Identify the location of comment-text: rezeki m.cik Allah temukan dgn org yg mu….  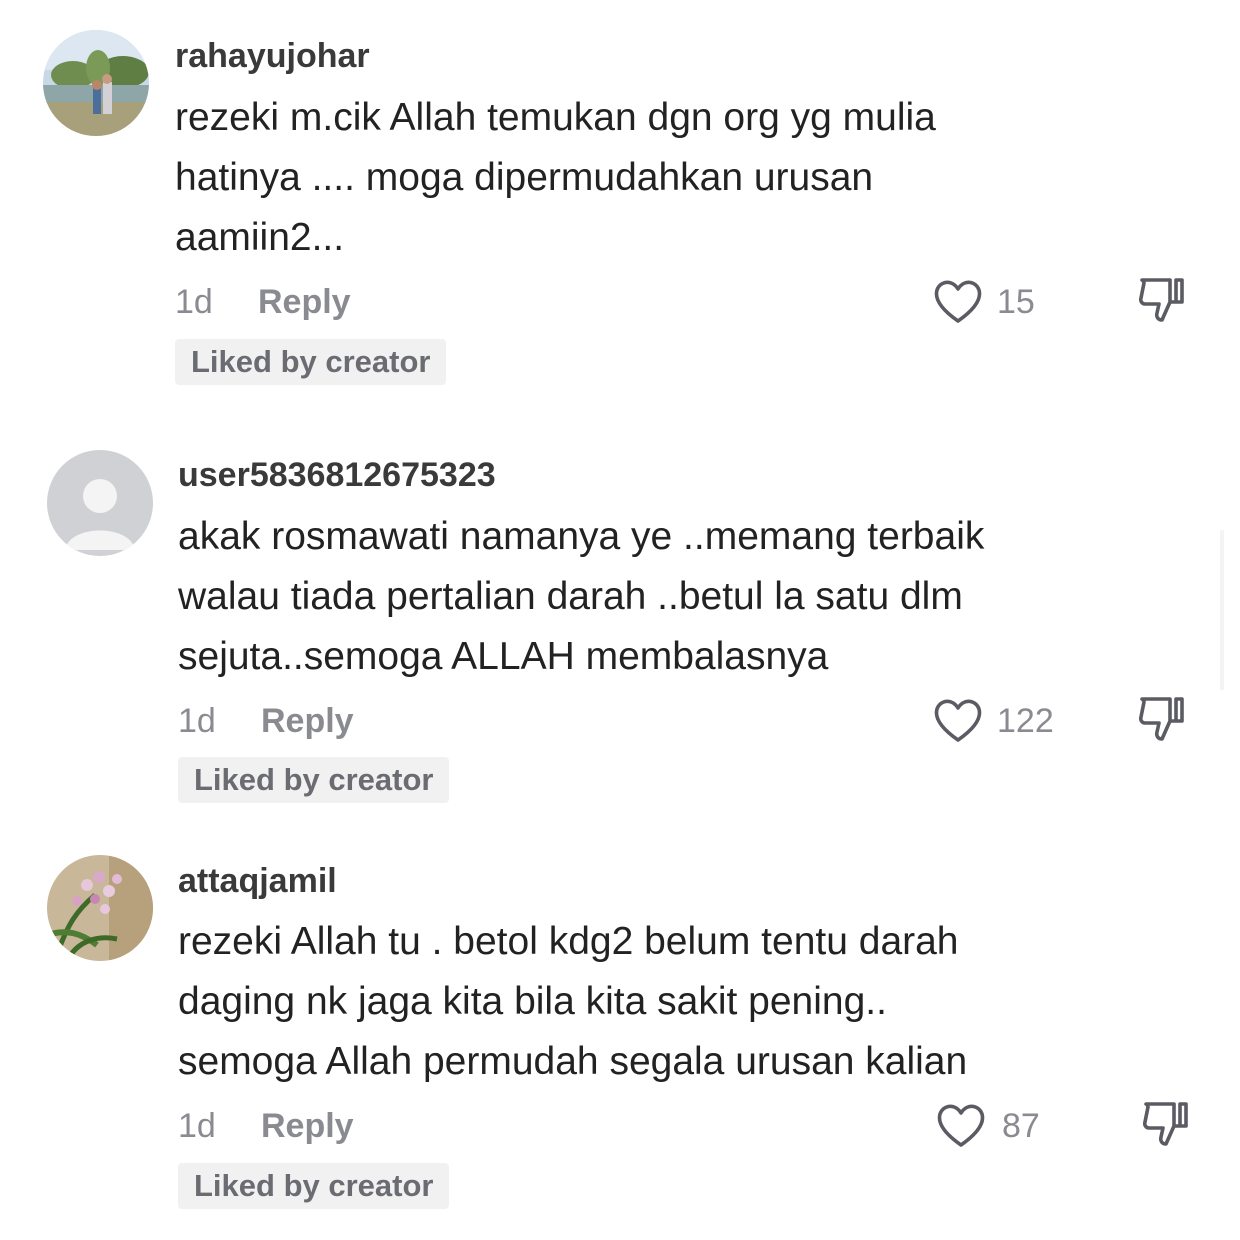
(555, 178).